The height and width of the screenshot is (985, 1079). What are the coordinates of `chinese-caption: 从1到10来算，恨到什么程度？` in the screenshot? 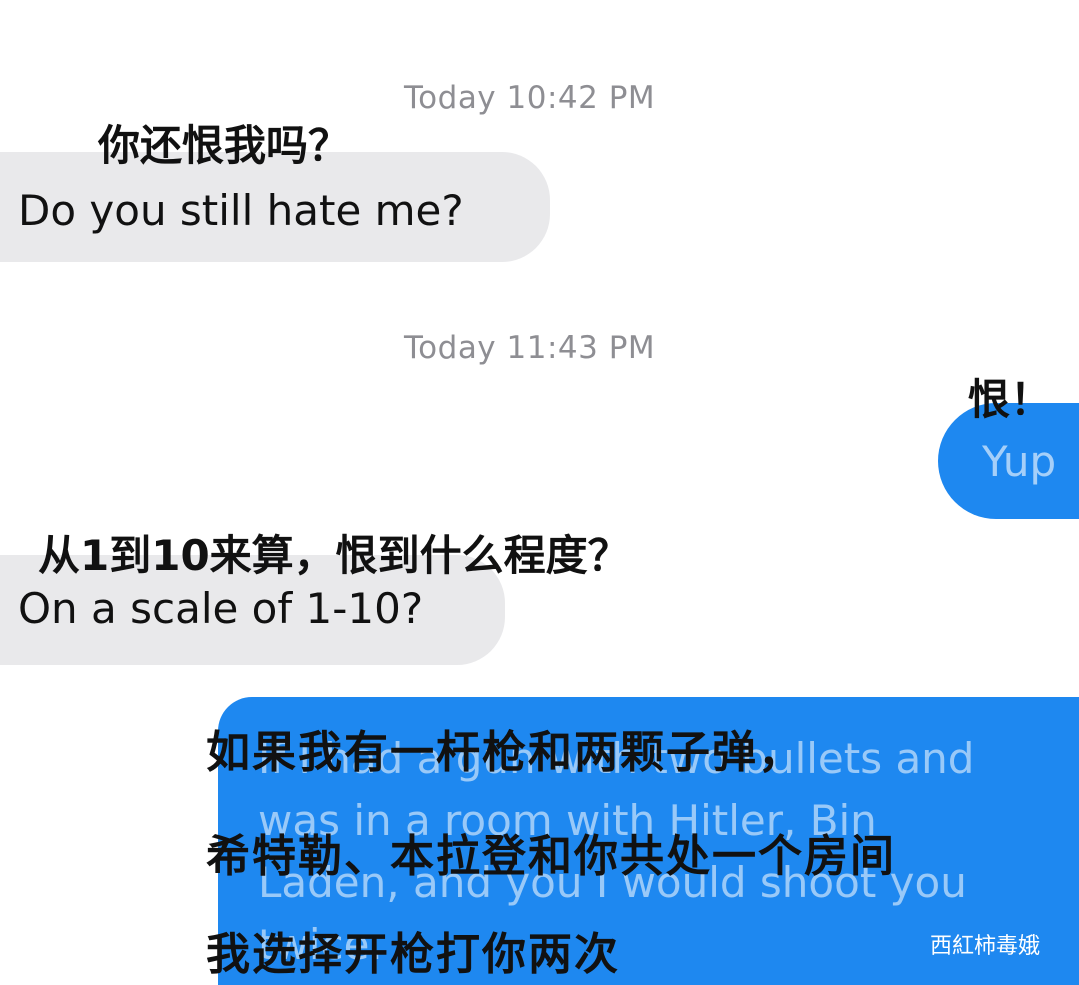 It's located at (334, 555).